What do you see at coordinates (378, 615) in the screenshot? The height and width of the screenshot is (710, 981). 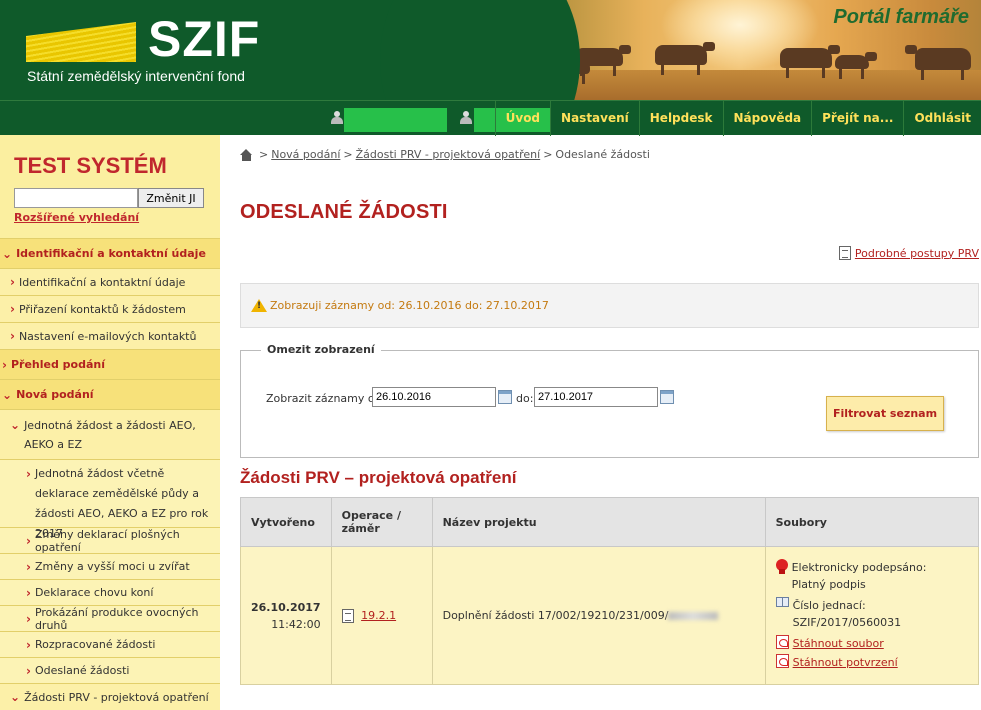 I see `operation-link: 19.2.1` at bounding box center [378, 615].